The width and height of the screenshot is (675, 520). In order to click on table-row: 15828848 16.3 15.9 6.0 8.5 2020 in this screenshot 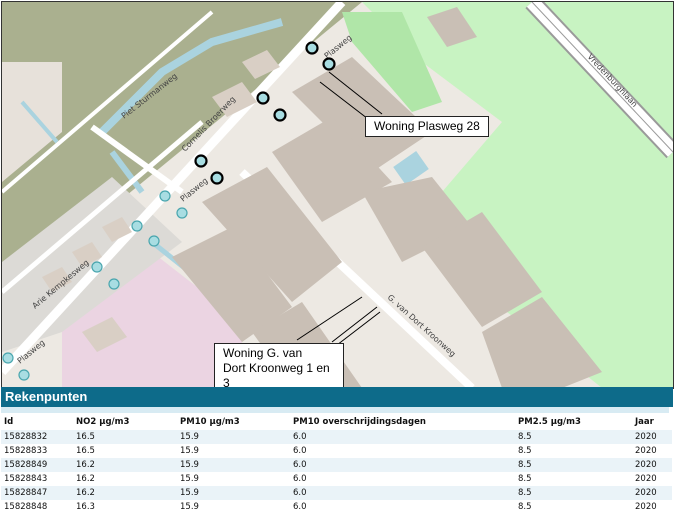, I will do `click(336, 507)`.